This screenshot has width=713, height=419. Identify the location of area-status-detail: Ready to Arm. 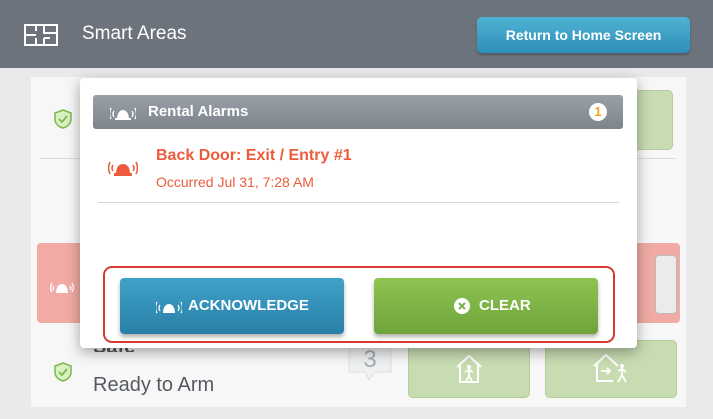
(154, 385).